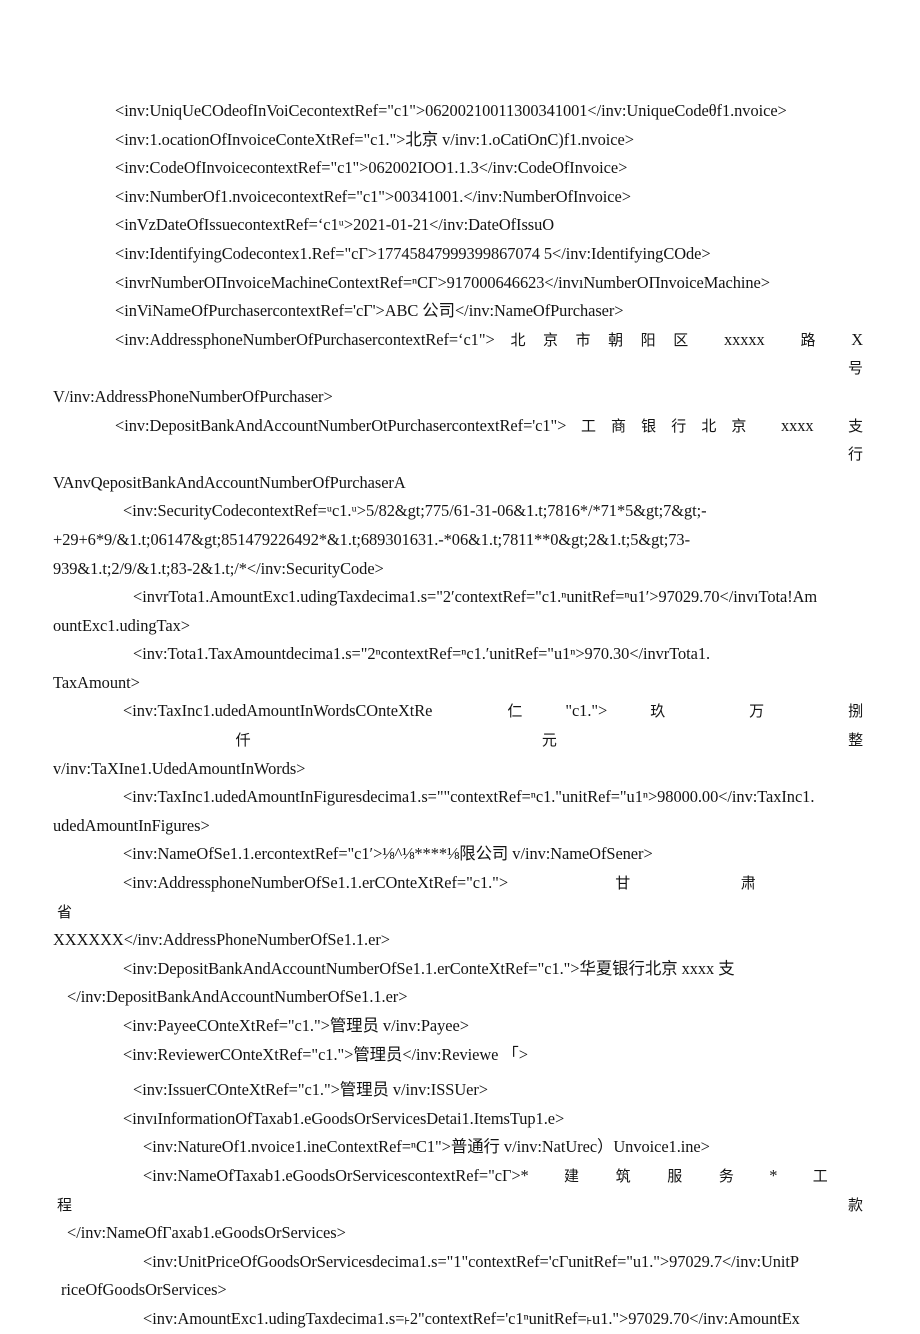 The width and height of the screenshot is (920, 1334). What do you see at coordinates (549, 740) in the screenshot?
I see `amount-in-words-token-4: 元` at bounding box center [549, 740].